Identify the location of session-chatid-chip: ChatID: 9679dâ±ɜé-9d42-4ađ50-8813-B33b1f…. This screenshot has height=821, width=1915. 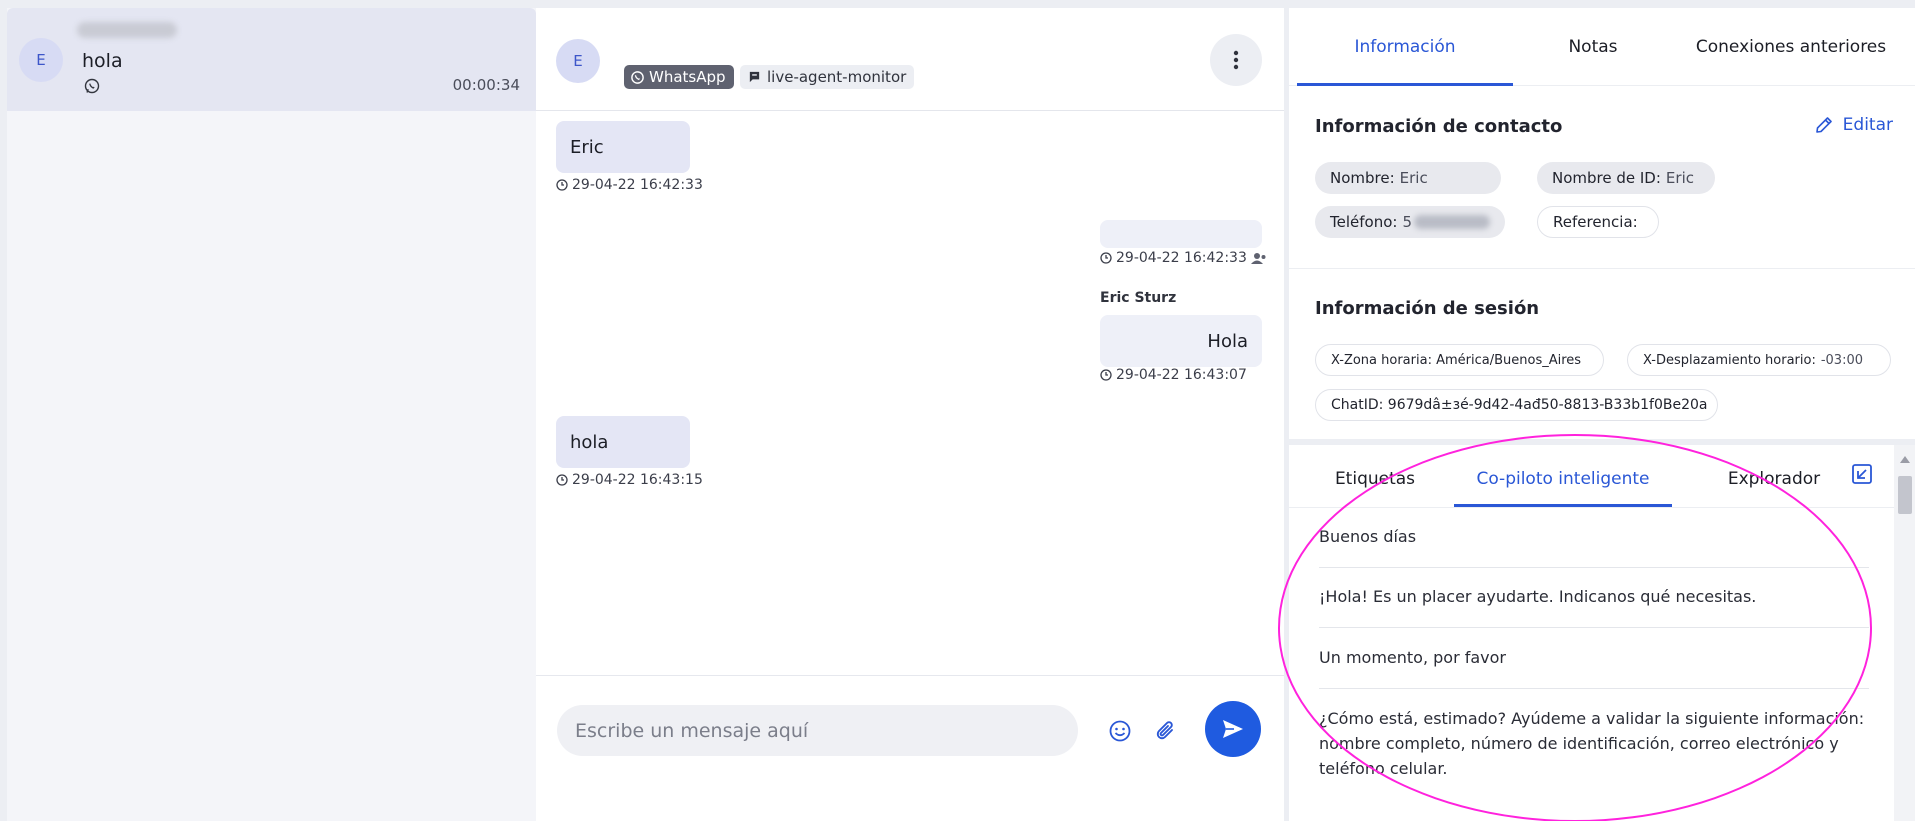
(1516, 405).